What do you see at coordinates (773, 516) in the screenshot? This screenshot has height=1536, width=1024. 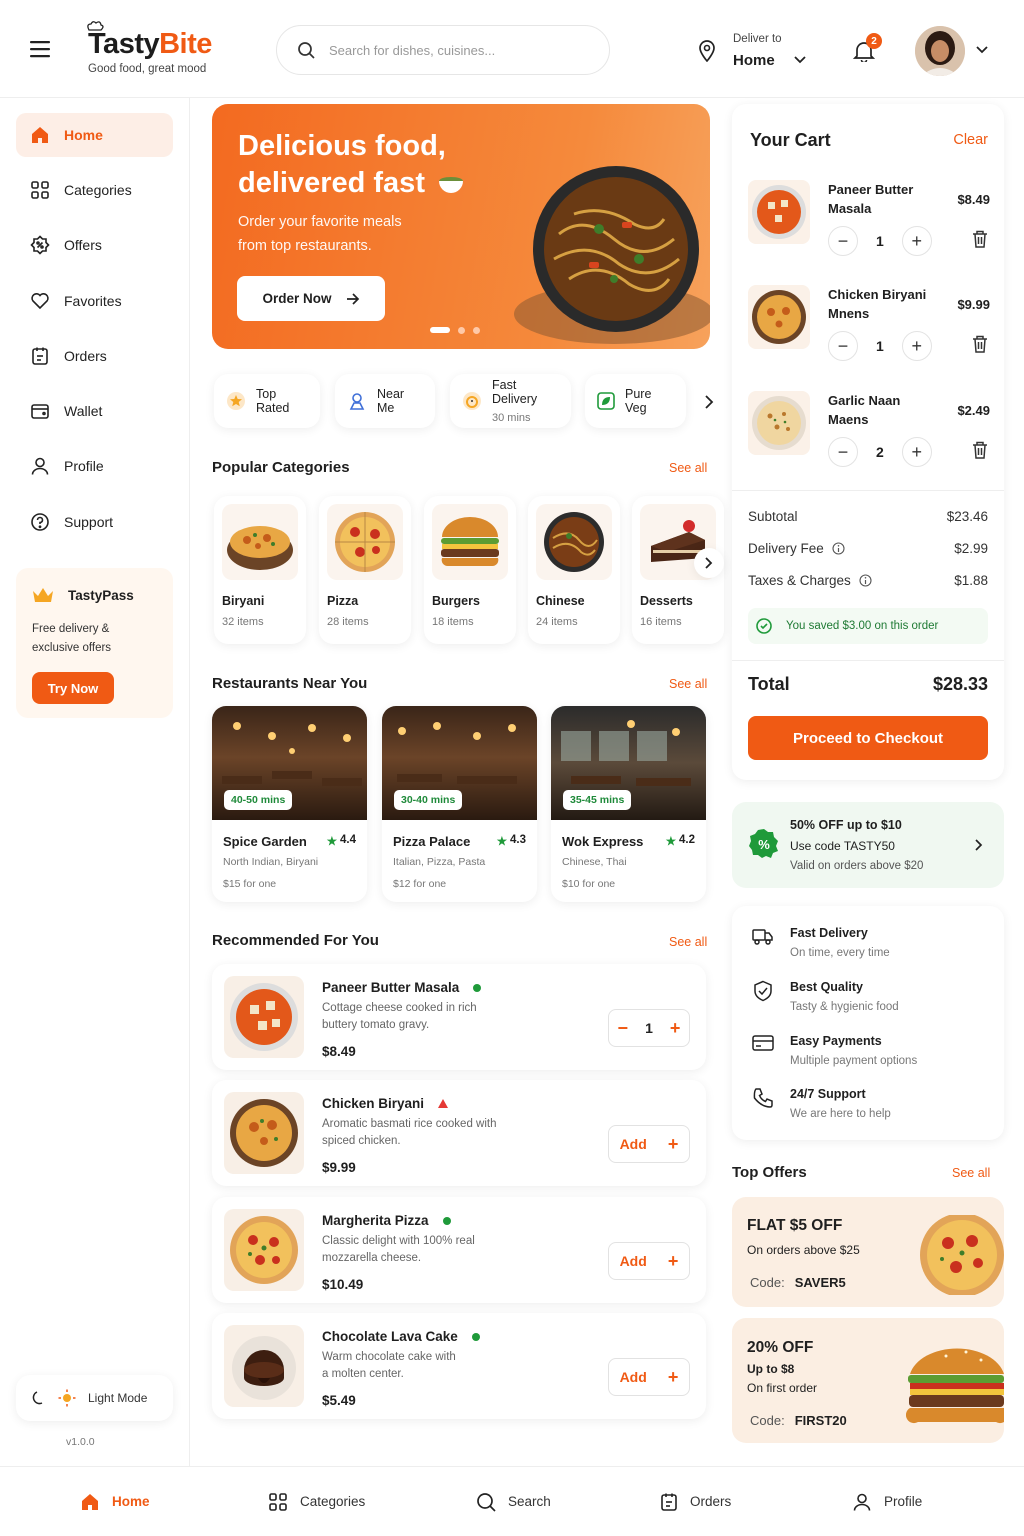 I see `subtotal-label: Subtotal` at bounding box center [773, 516].